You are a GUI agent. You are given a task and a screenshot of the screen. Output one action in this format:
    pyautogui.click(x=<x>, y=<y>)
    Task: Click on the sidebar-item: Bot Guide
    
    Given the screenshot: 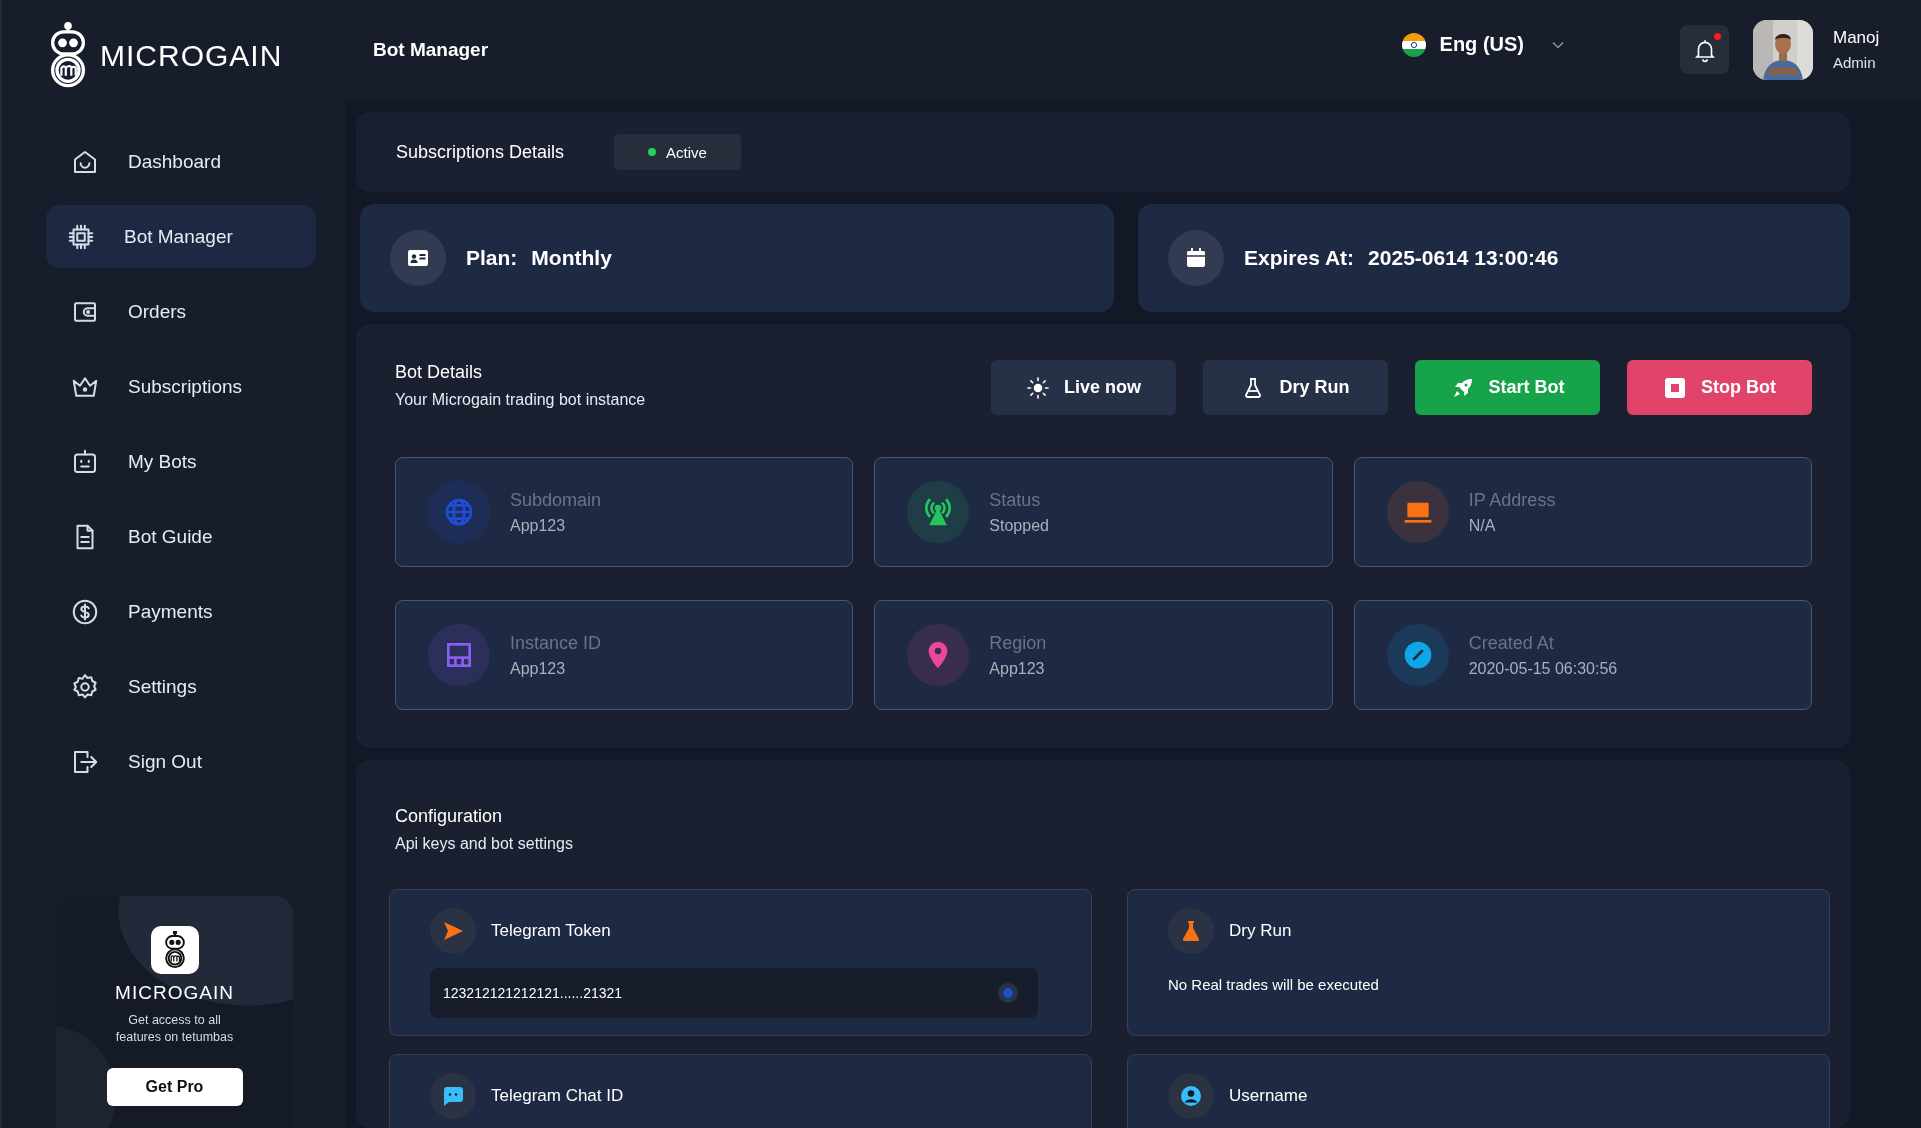 What is the action you would take?
    pyautogui.click(x=181, y=536)
    